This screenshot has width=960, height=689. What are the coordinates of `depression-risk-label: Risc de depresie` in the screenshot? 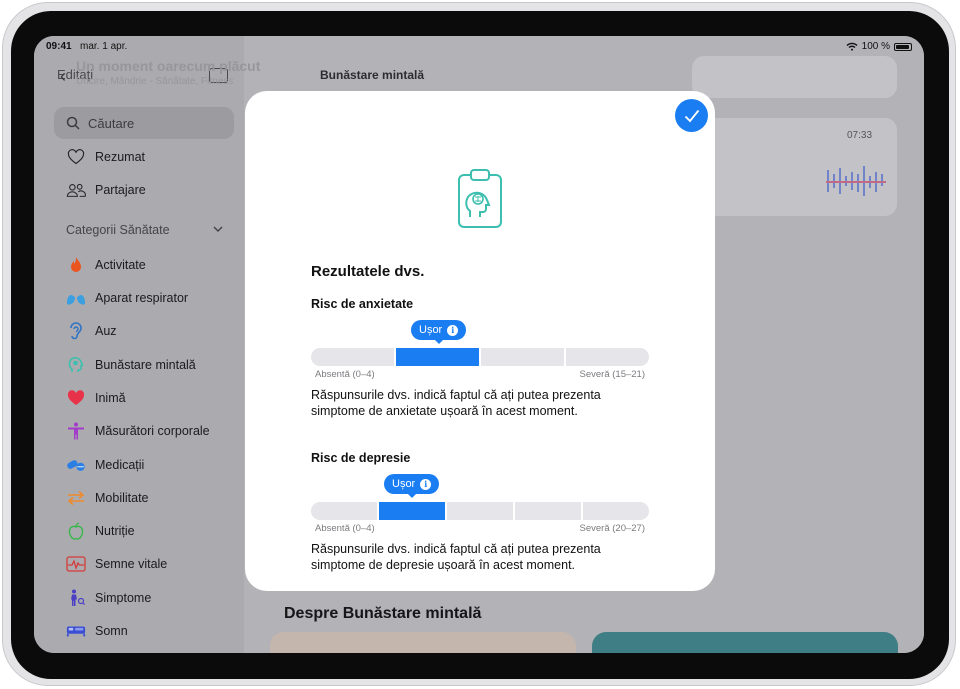 It's located at (361, 458).